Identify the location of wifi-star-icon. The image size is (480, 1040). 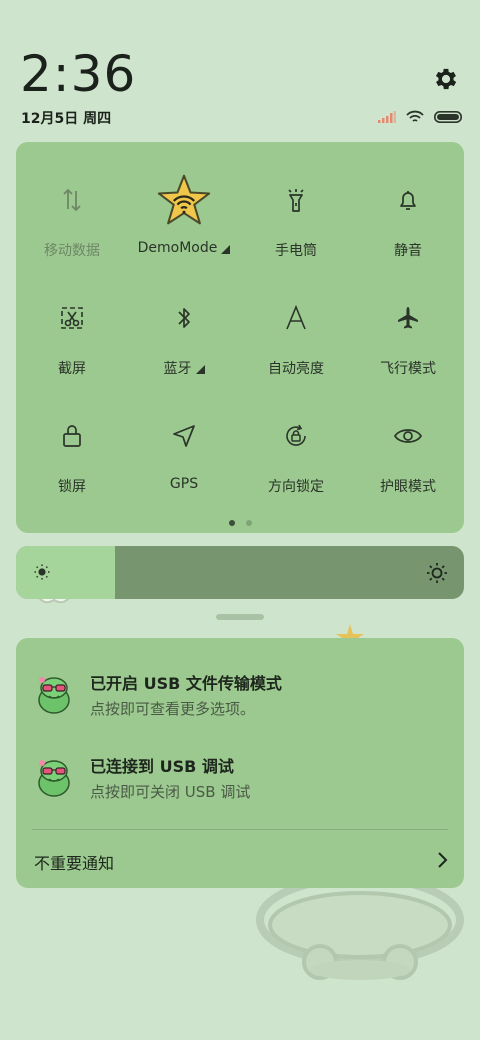
(184, 200).